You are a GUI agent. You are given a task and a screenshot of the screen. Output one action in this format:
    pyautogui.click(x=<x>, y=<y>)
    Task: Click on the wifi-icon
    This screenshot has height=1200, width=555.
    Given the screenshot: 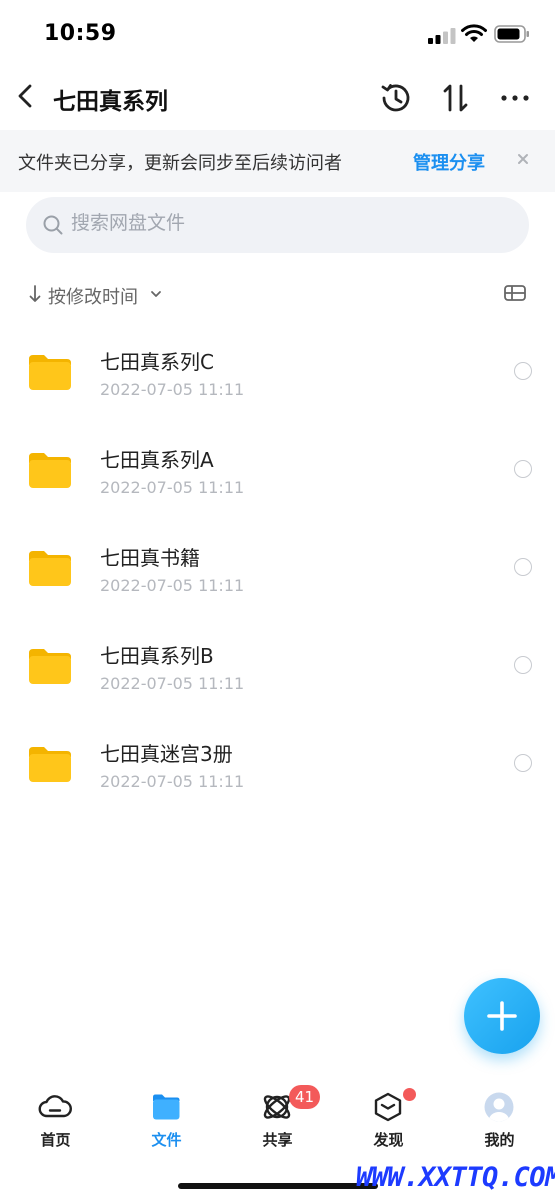 What is the action you would take?
    pyautogui.click(x=474, y=33)
    